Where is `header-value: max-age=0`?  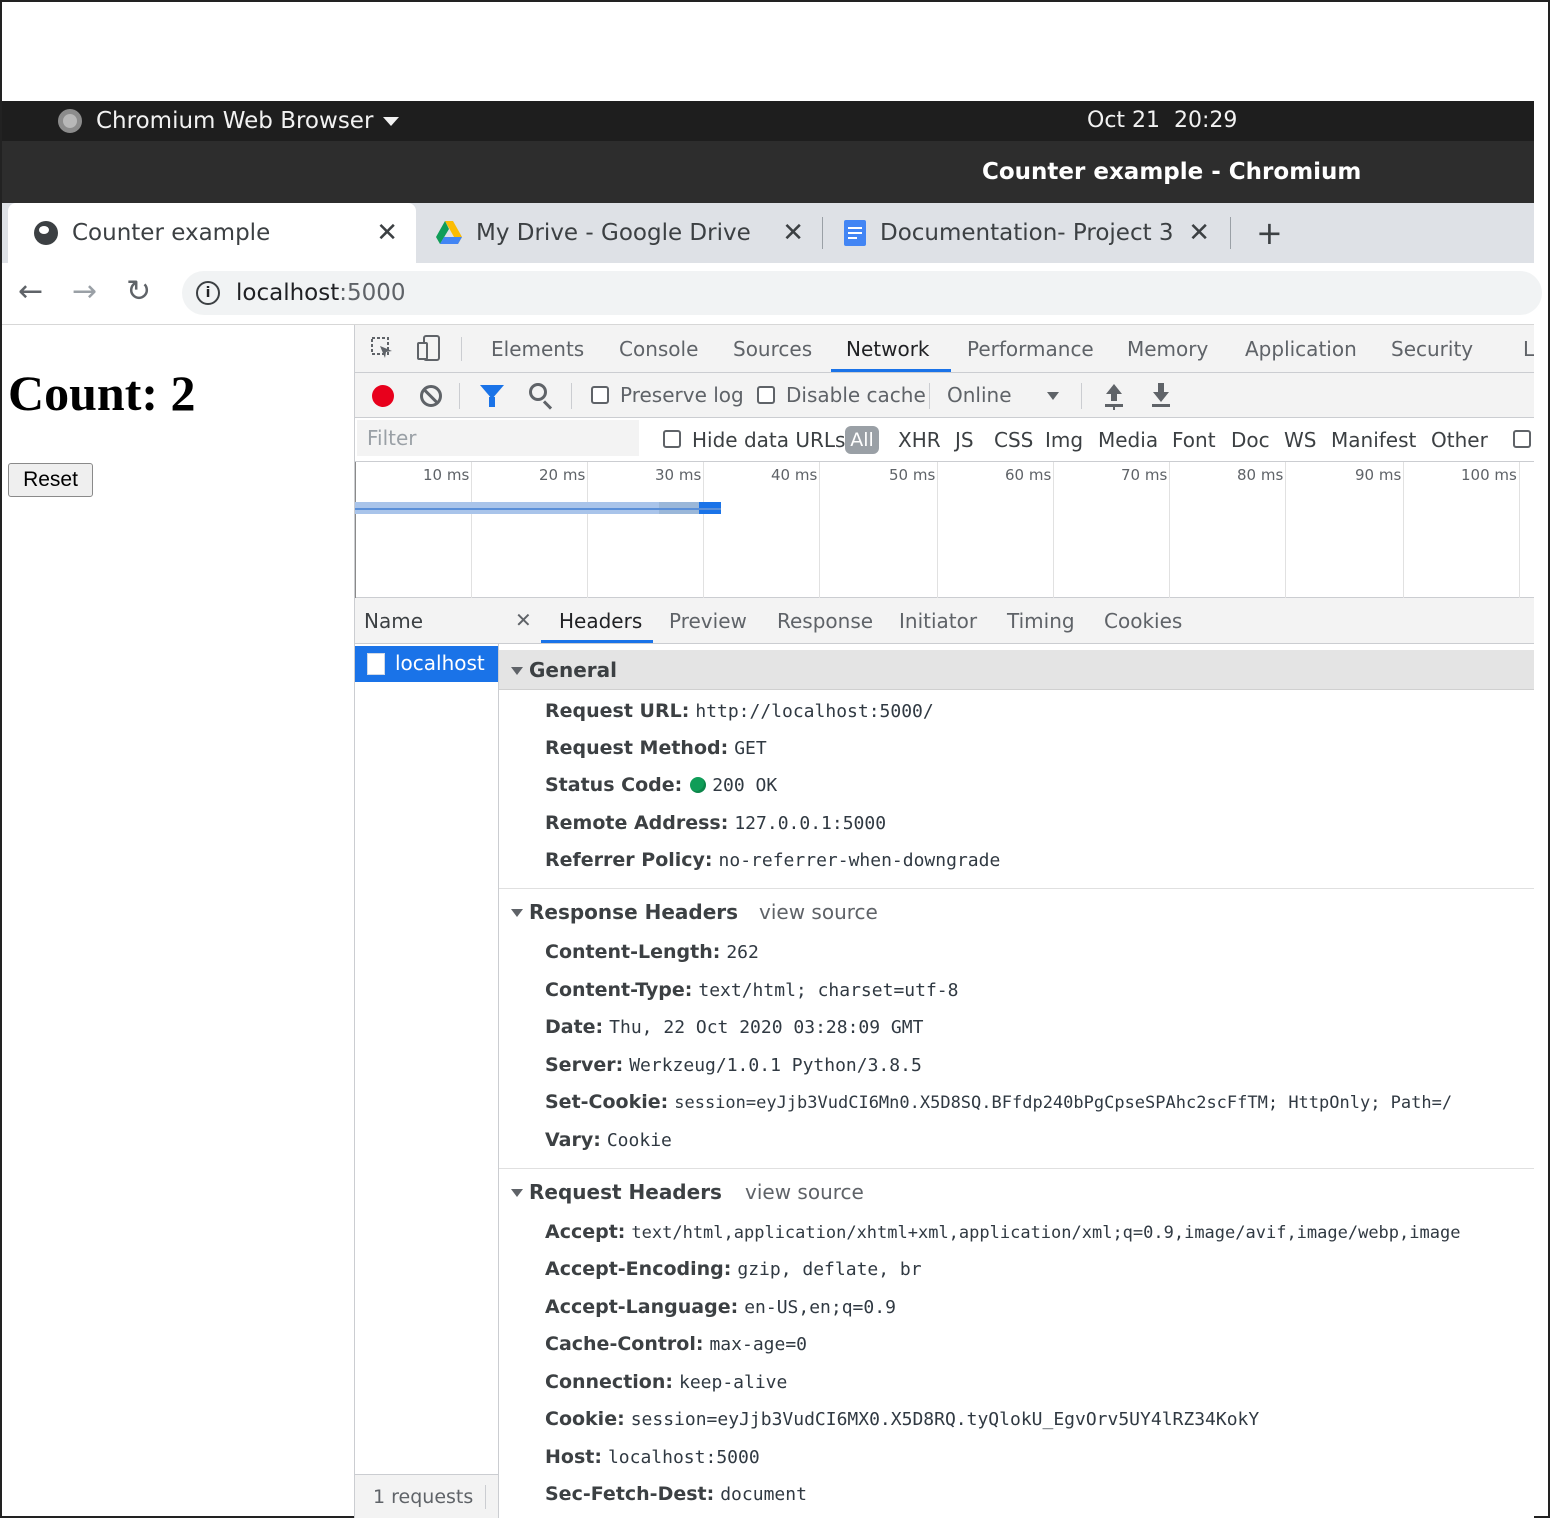
header-value: max-age=0 is located at coordinates (758, 1344).